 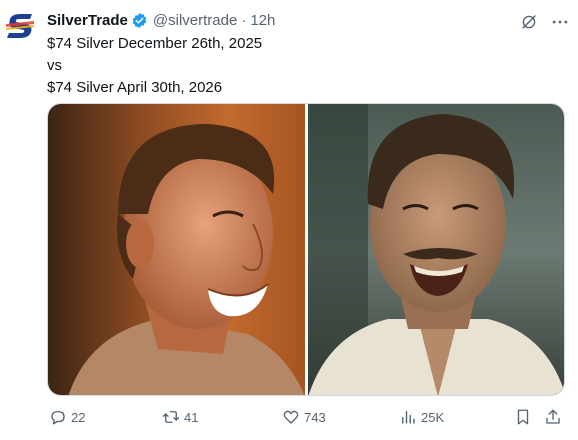 I want to click on bookmark-icon, so click(x=523, y=417).